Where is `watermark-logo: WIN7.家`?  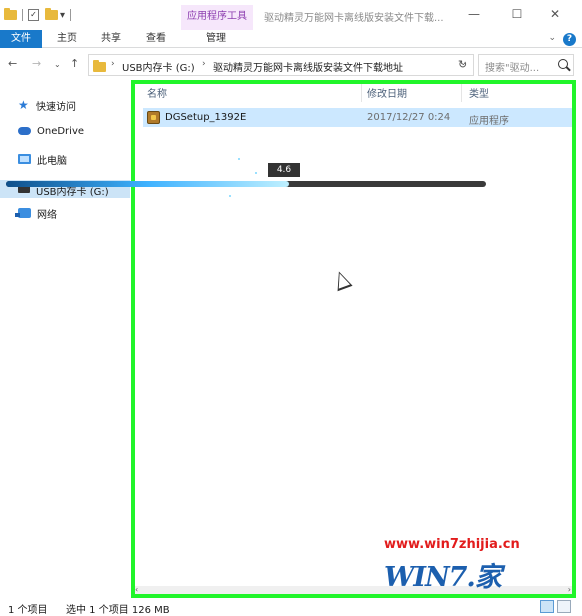 watermark-logo: WIN7.家 is located at coordinates (443, 577).